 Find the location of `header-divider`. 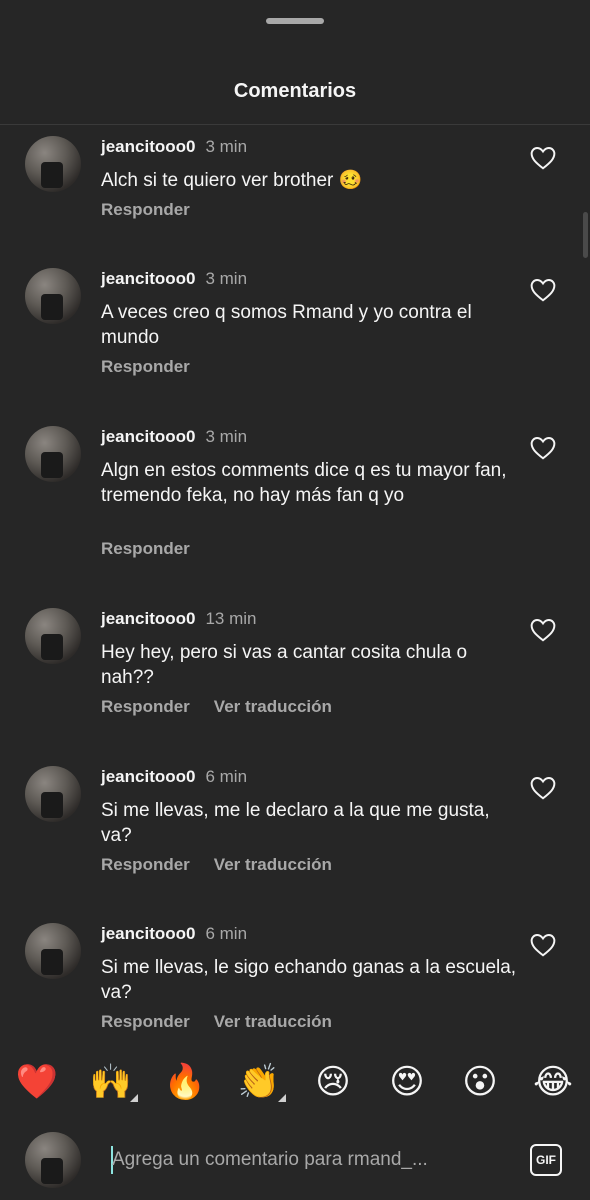

header-divider is located at coordinates (295, 124).